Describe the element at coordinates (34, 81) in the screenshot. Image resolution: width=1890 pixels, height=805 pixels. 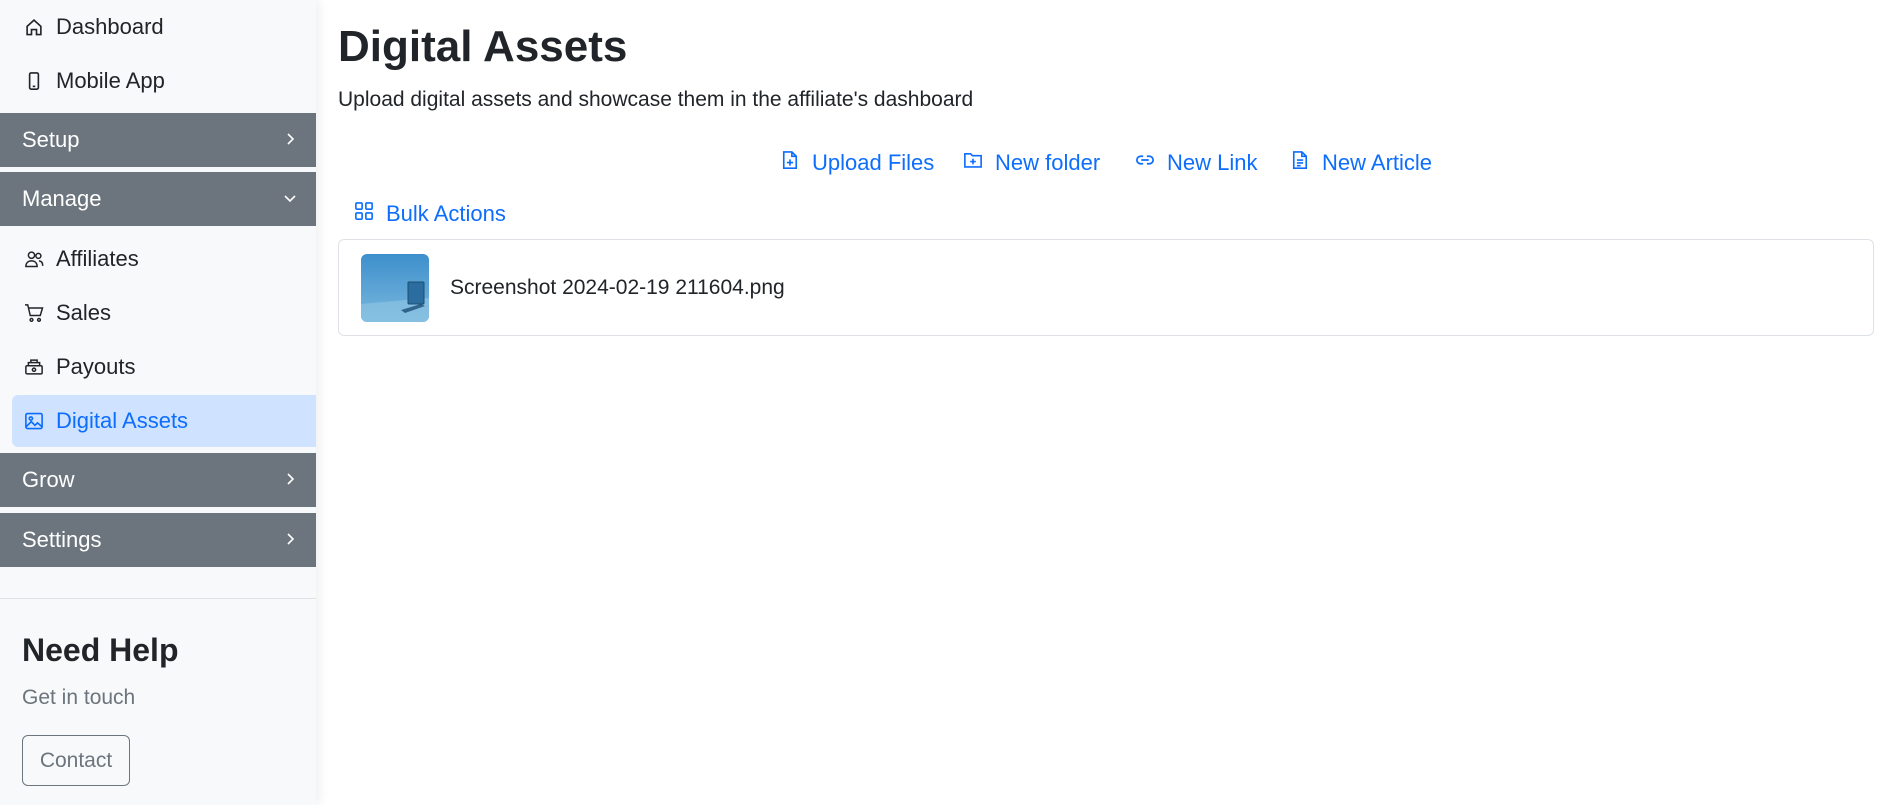
I see `phone-icon` at that location.